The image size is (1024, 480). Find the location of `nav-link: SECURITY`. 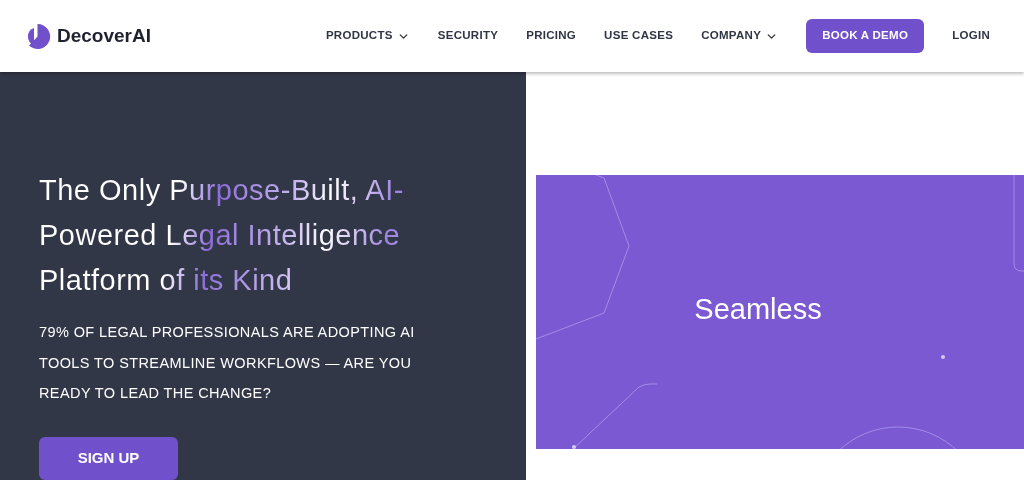

nav-link: SECURITY is located at coordinates (468, 36).